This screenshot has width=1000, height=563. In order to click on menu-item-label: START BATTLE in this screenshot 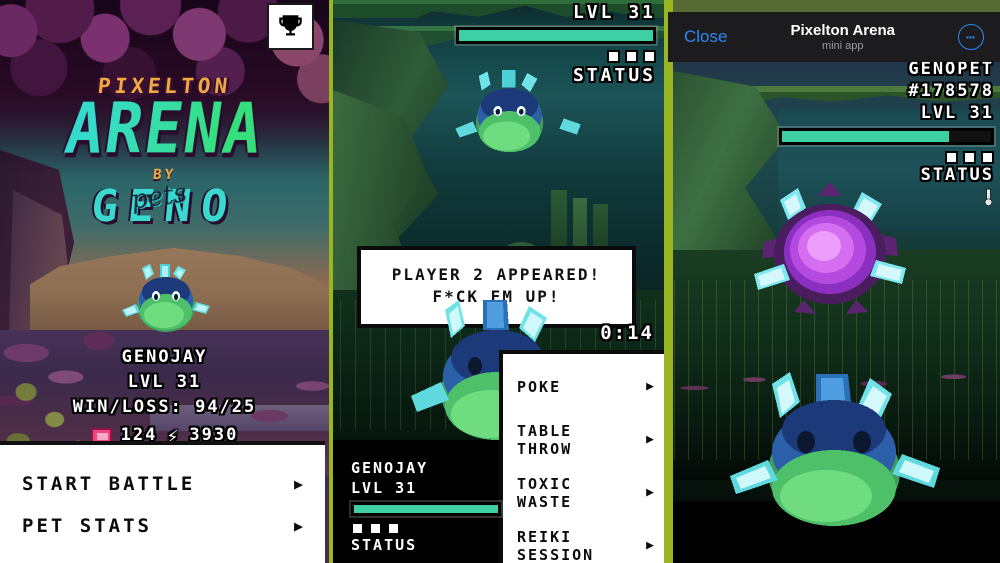, I will do `click(109, 484)`.